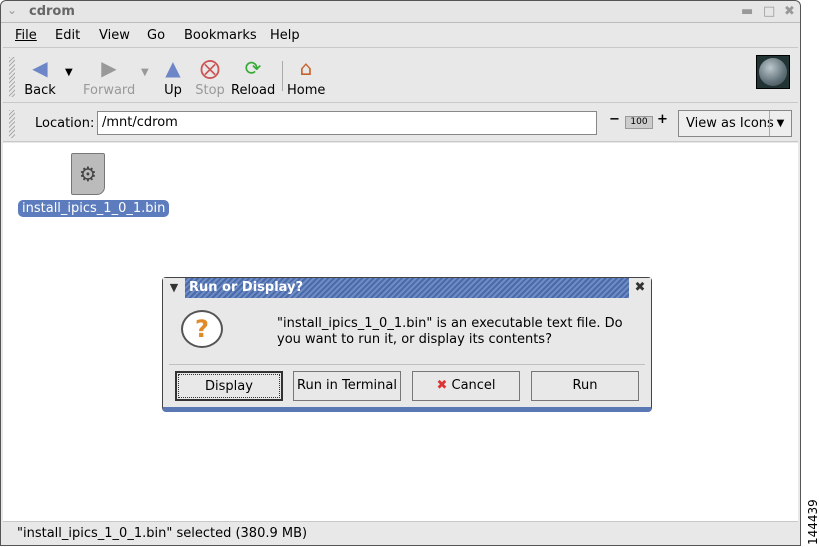 The image size is (819, 547). I want to click on view-as-select: View as Icons ▼, so click(735, 123).